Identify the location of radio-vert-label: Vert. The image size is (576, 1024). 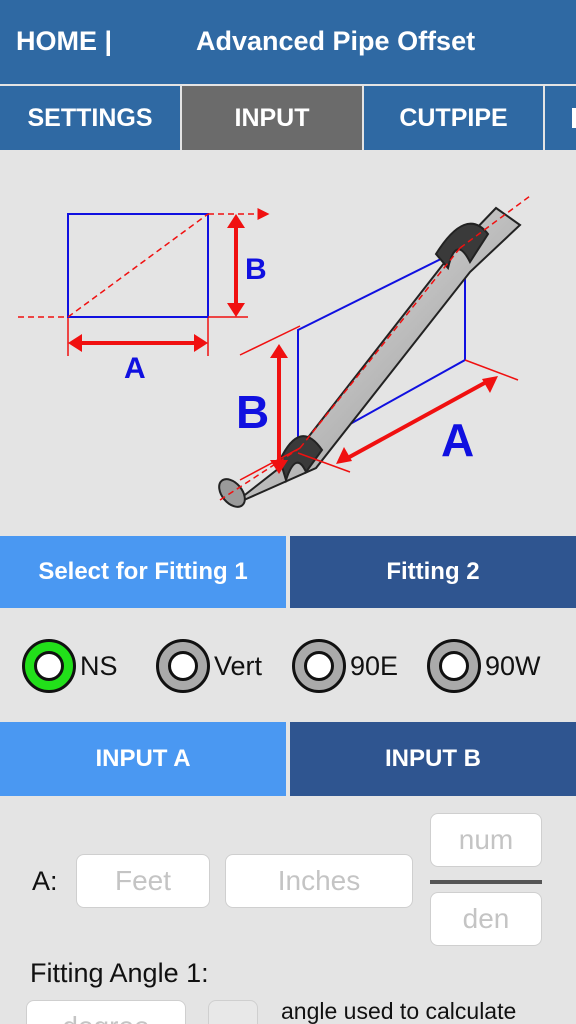
(238, 665).